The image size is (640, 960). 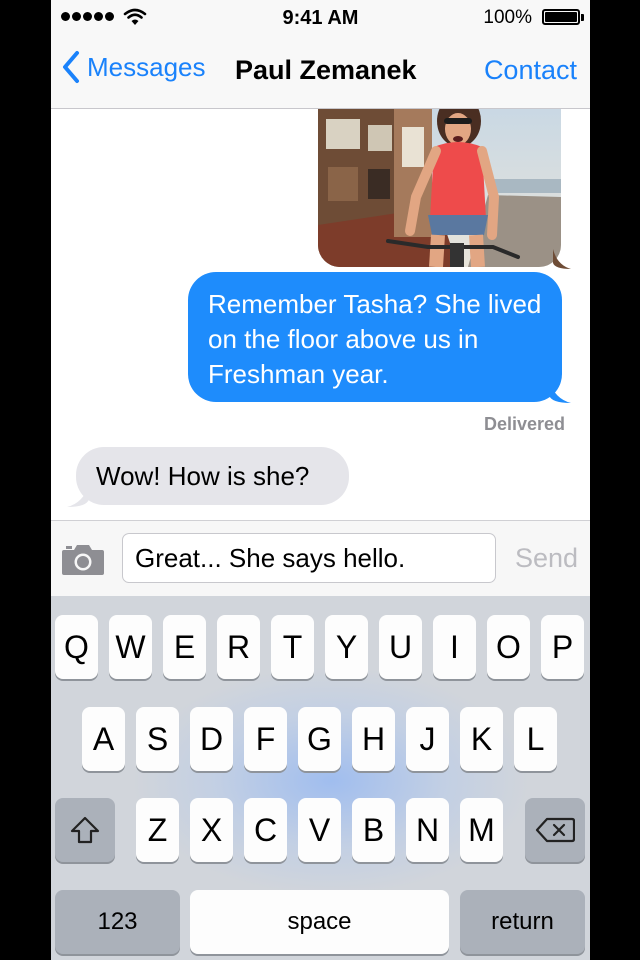 I want to click on key-z: Z, so click(x=157, y=830).